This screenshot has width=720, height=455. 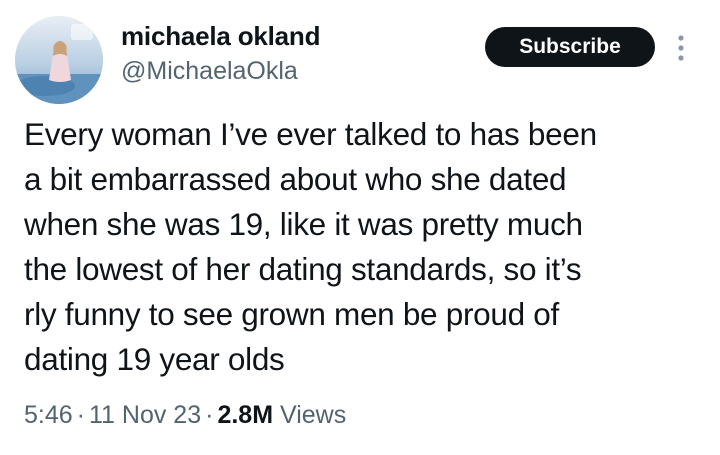 I want to click on subscribe-button: Subscribe, so click(x=570, y=47).